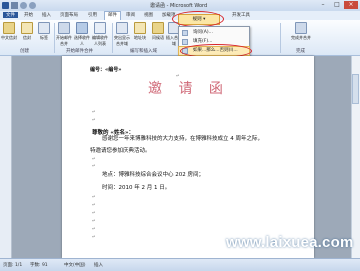  Describe the element at coordinates (28, 15) in the screenshot. I see `tab-home: 开始` at that location.